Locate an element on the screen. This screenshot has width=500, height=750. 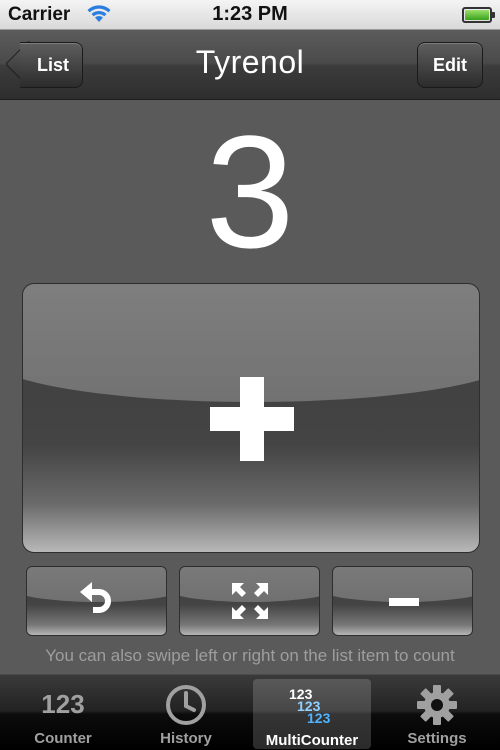
expand-button is located at coordinates (249, 601).